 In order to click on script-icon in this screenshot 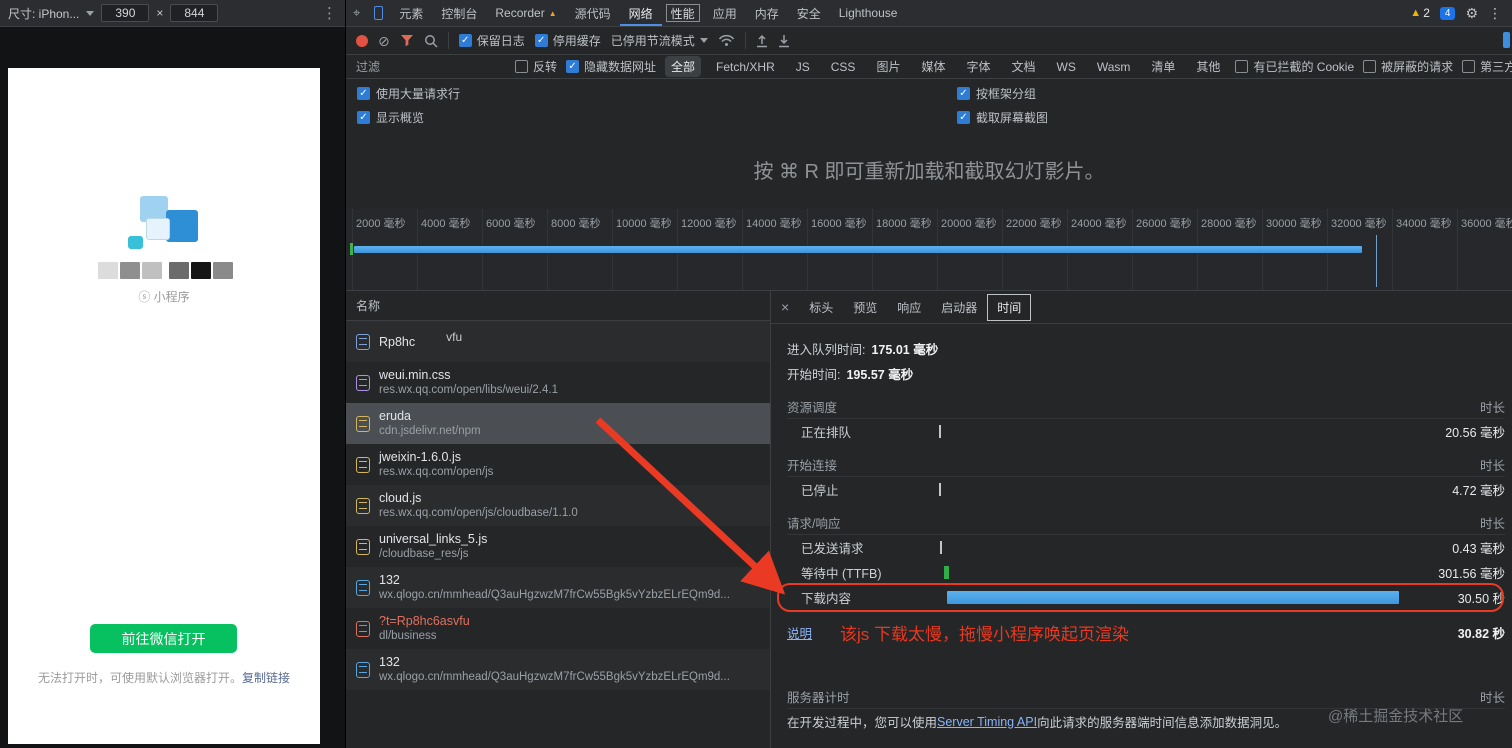, I will do `click(363, 546)`.